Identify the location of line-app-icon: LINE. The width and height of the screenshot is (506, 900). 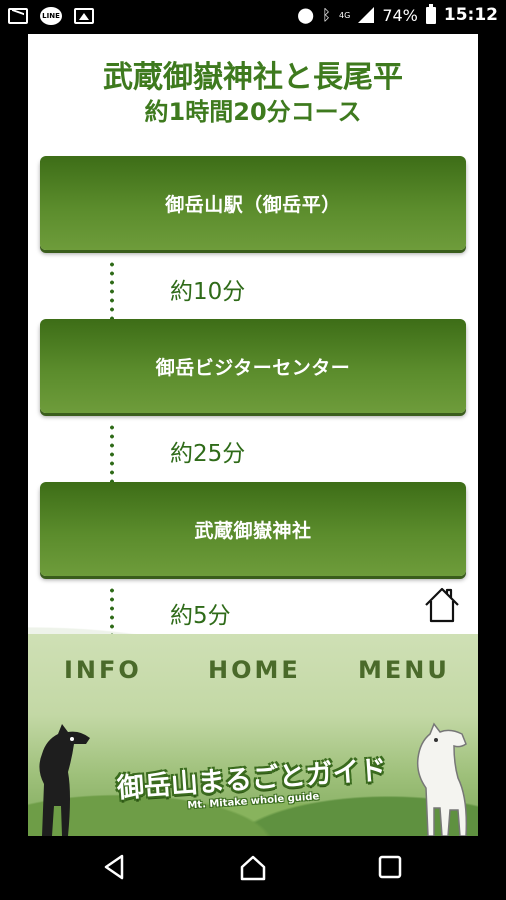
(51, 16).